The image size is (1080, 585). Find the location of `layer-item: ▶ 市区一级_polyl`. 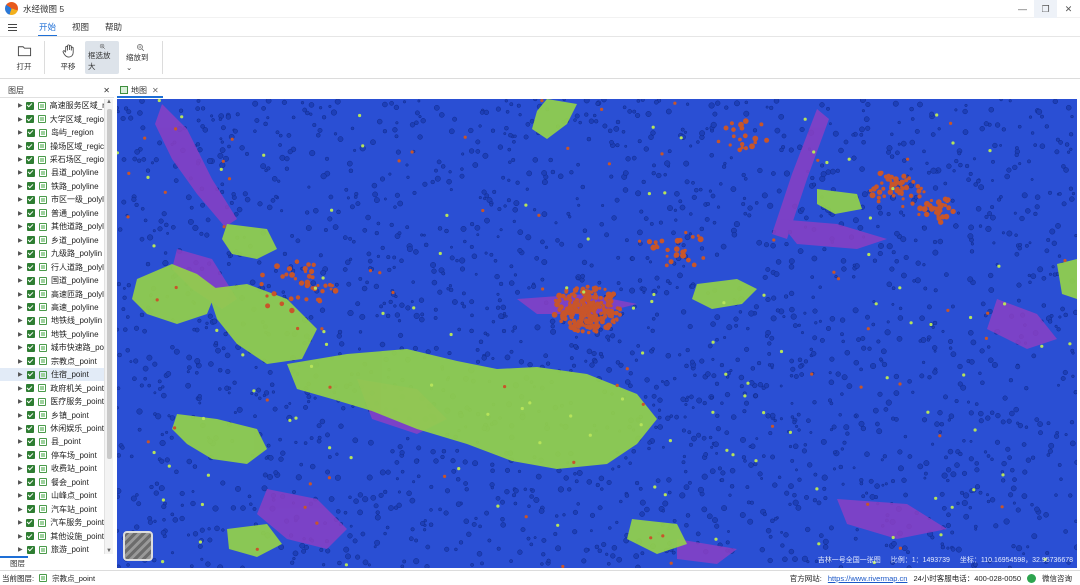

layer-item: ▶ 市区一级_polyl is located at coordinates (52, 199).